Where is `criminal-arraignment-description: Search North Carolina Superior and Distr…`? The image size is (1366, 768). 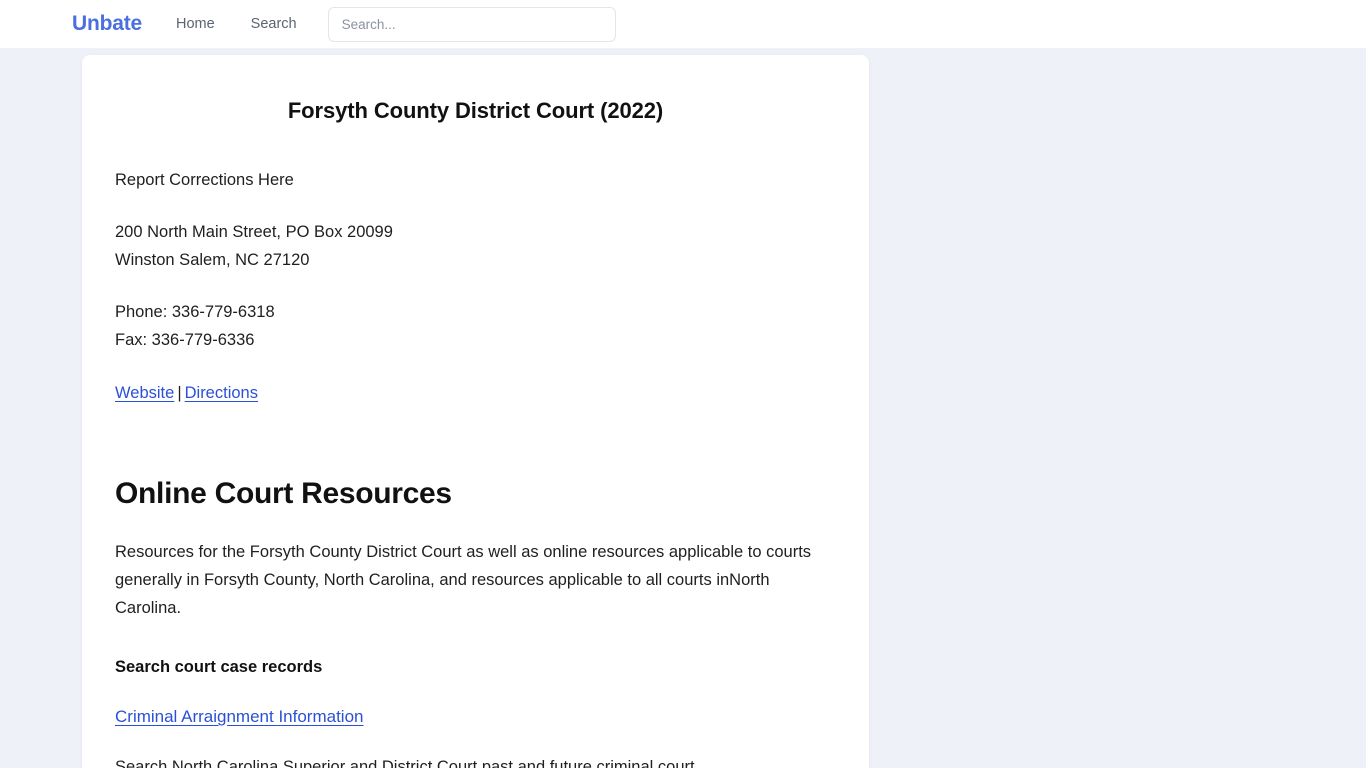
criminal-arraignment-description: Search North Carolina Superior and Distr… is located at coordinates (405, 763).